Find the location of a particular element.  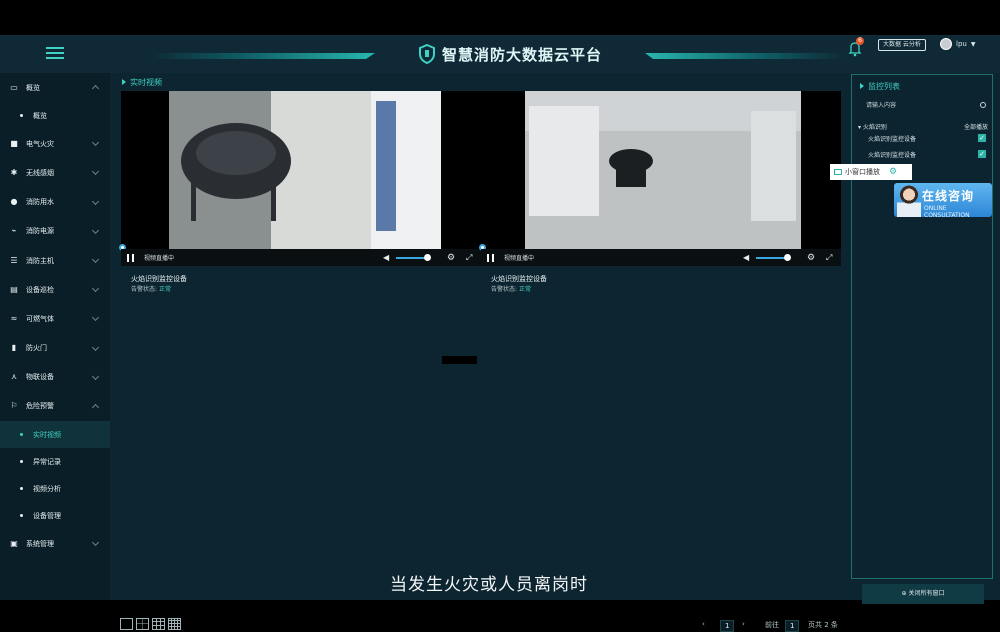

sidebar-item-electrical-fire: ■ 电气火灾 is located at coordinates (55, 143).